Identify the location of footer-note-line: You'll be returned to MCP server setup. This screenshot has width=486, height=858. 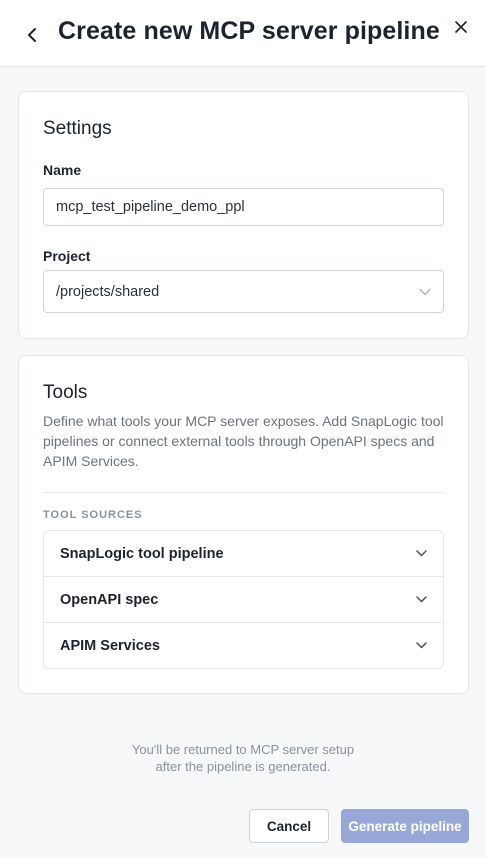
(243, 749).